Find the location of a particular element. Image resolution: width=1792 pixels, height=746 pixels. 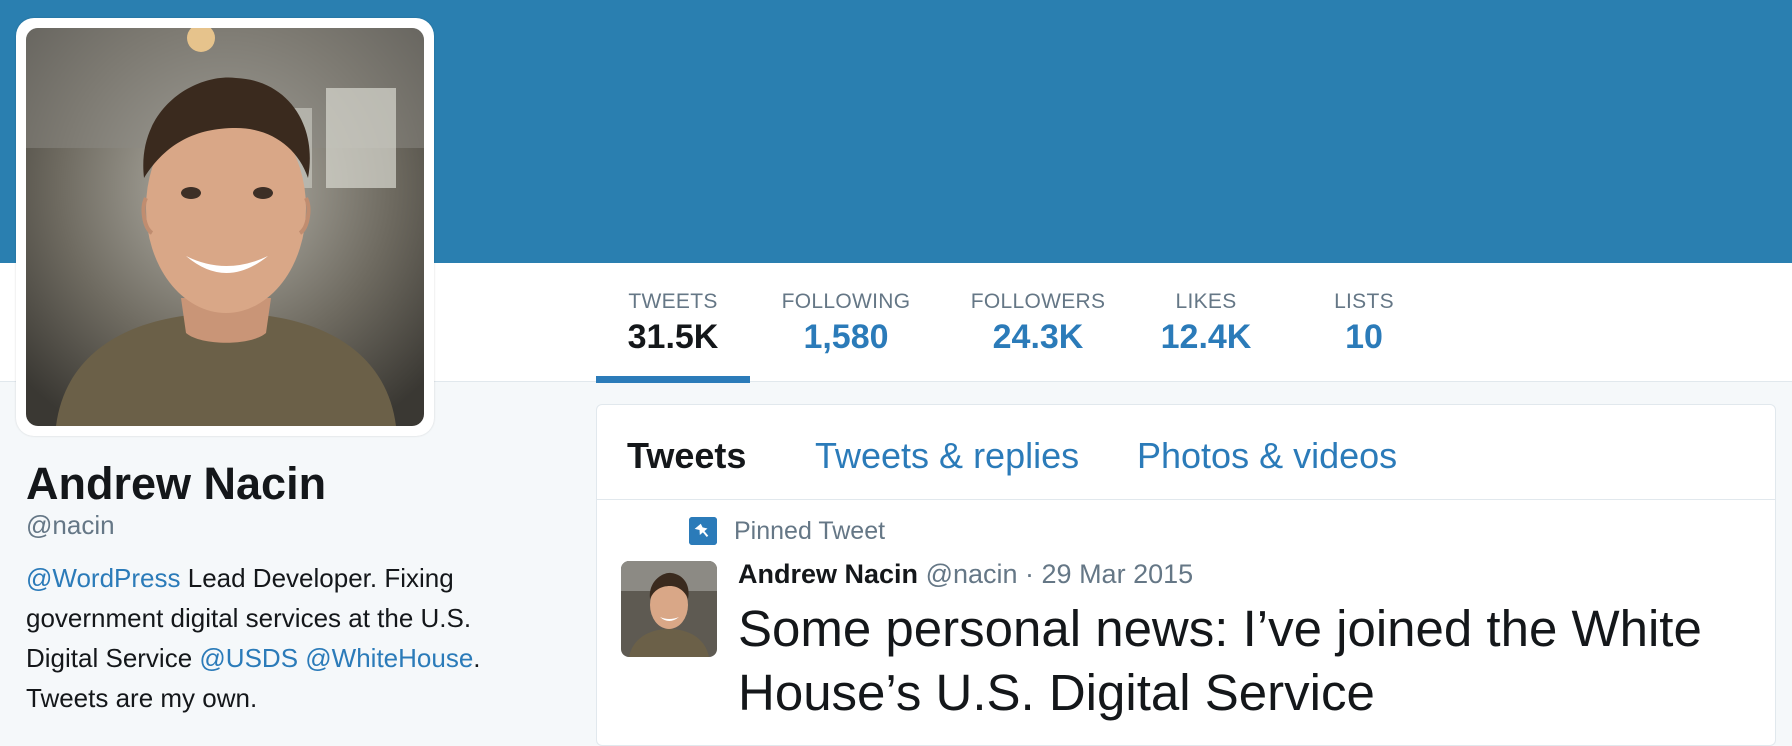

stat-lists: LISTS 10 is located at coordinates (1364, 322).